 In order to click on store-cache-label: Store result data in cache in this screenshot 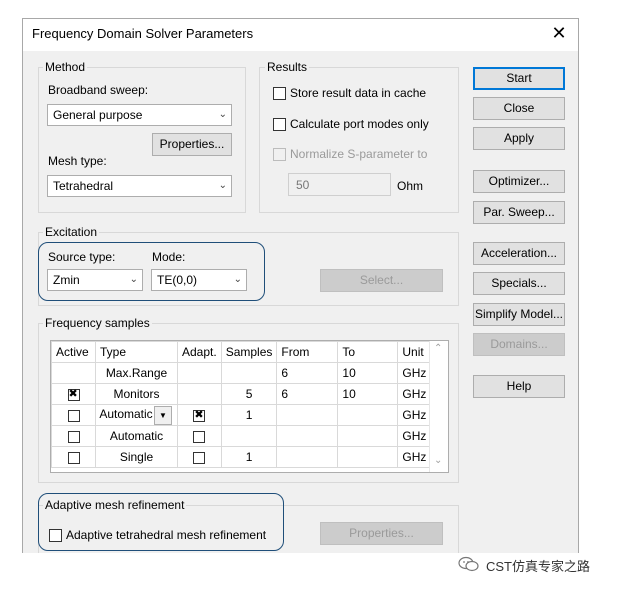, I will do `click(358, 93)`.